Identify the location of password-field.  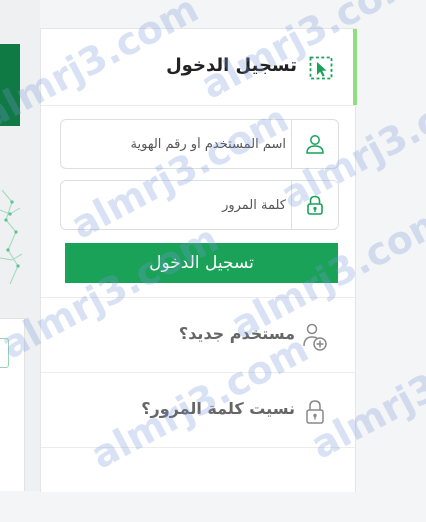
(199, 205).